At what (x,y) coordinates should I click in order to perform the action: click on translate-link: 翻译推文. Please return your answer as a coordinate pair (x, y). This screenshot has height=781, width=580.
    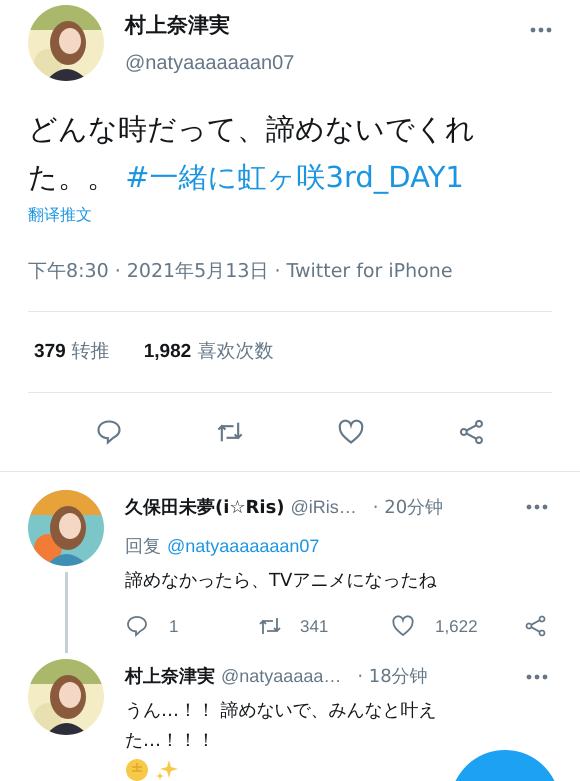
    Looking at the image, I should click on (60, 215).